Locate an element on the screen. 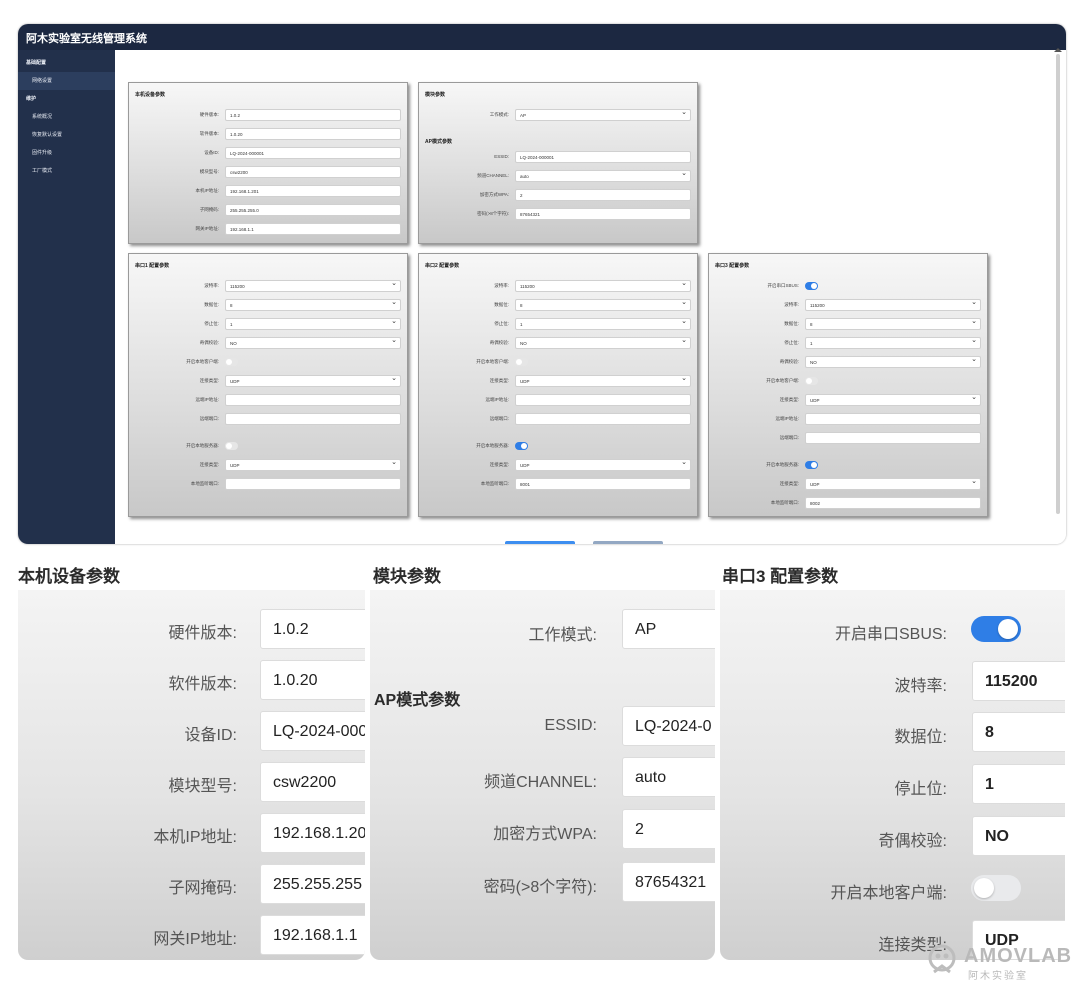 This screenshot has width=1080, height=995. device-id-field: LQ-2024-000 is located at coordinates (312, 731).